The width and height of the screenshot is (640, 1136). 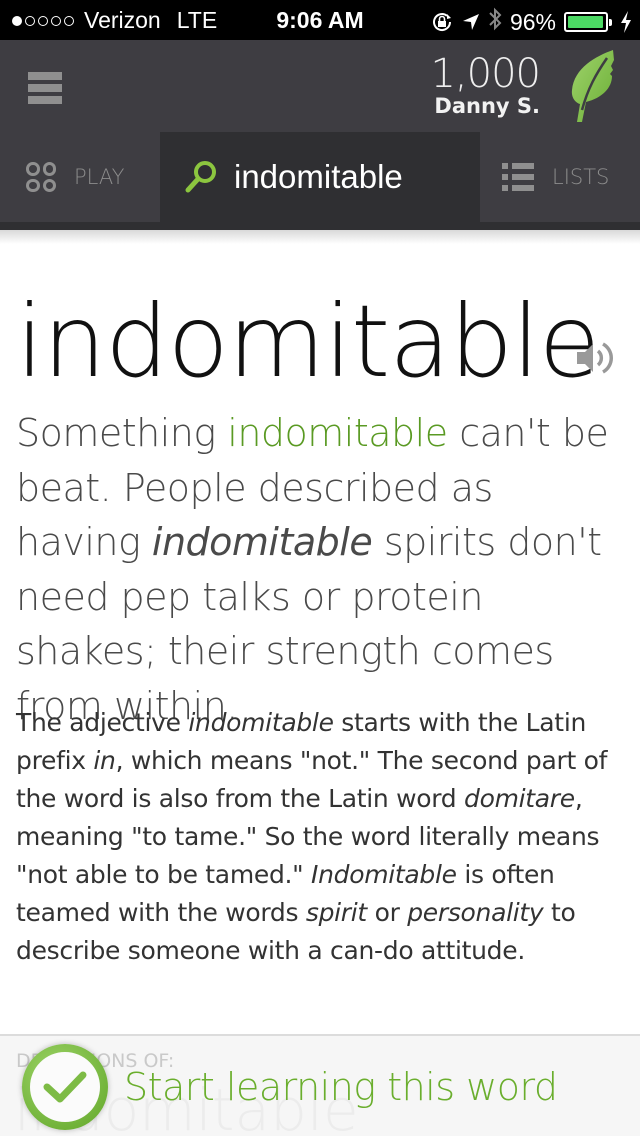 I want to click on battery-fill, so click(x=585, y=22).